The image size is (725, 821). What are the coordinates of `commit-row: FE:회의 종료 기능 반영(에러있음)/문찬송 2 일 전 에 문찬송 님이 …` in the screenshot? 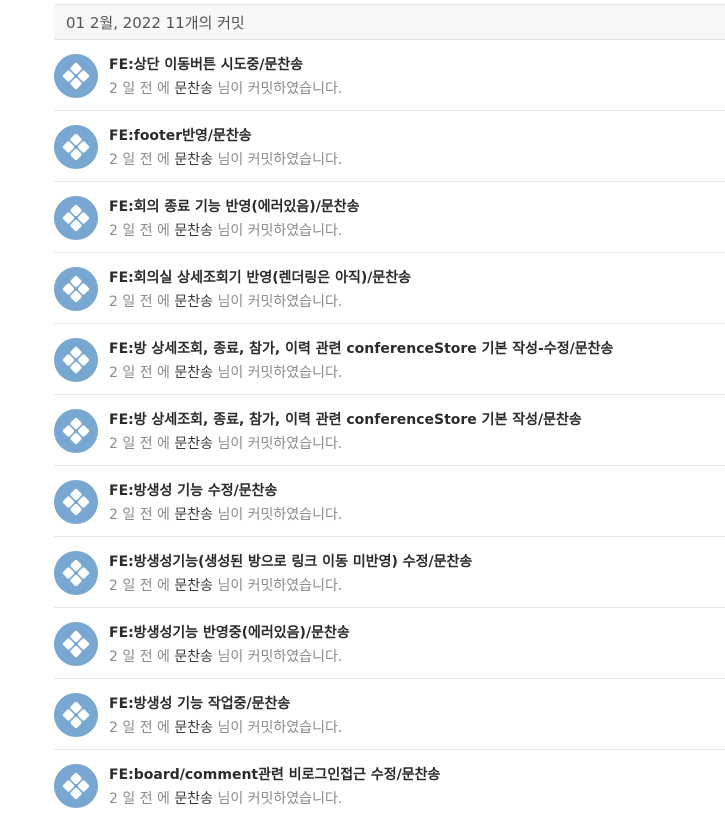 It's located at (389, 217).